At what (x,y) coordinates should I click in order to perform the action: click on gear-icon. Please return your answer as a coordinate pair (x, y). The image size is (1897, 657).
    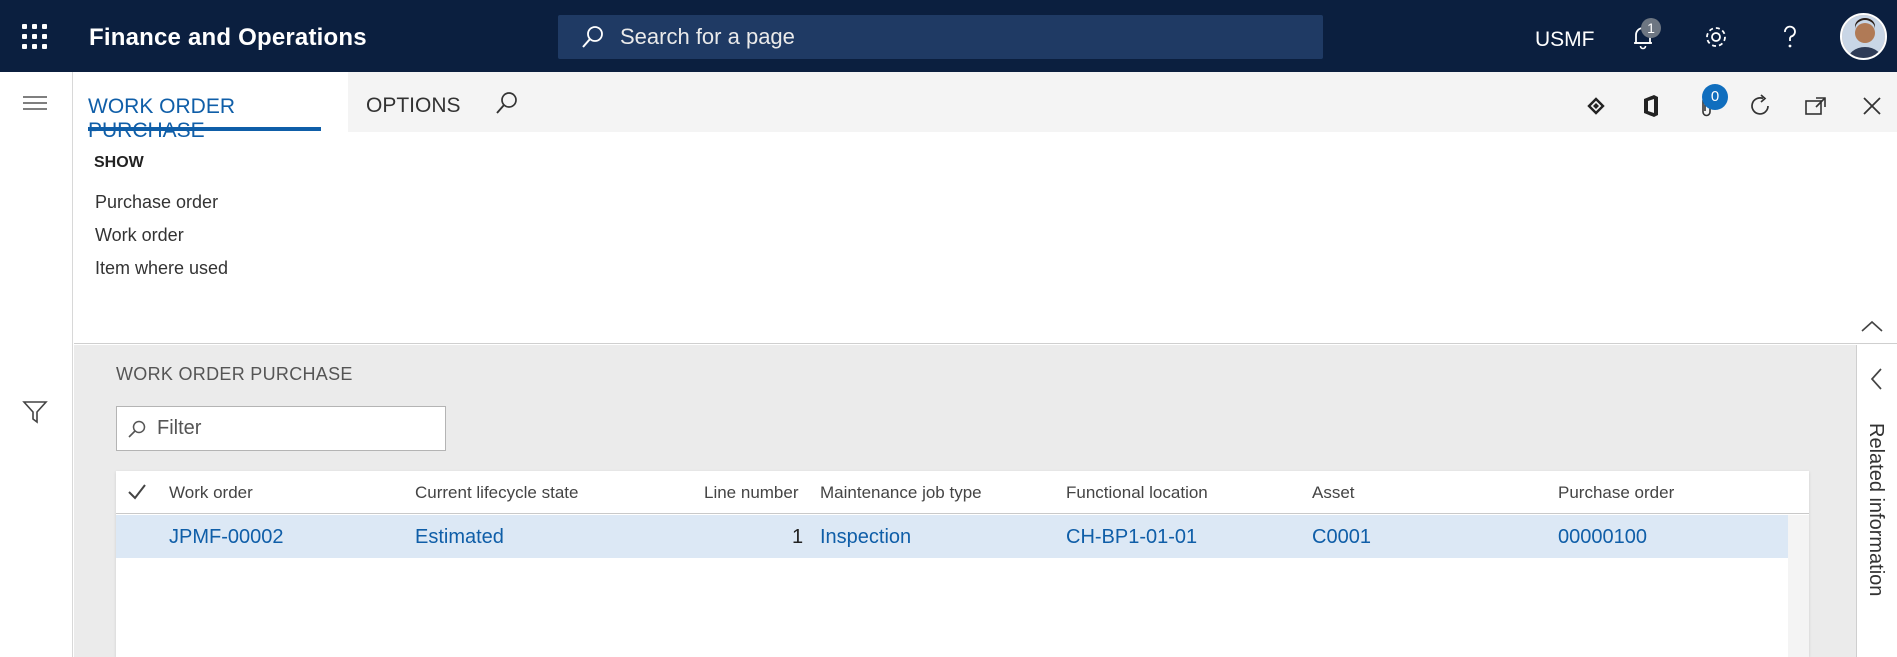
    Looking at the image, I should click on (1716, 37).